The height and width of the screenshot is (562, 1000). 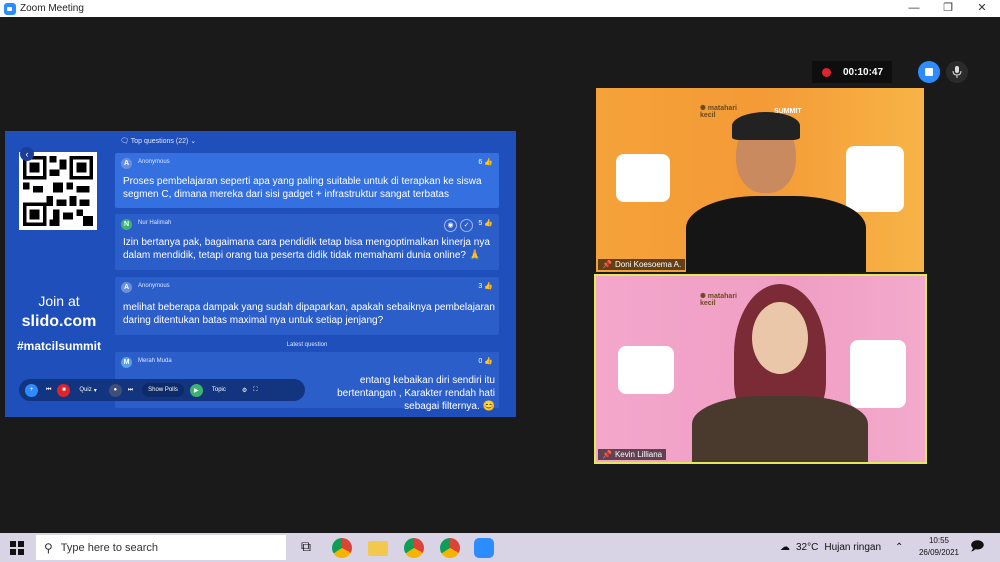 I want to click on question-author: Merah Muda, so click(x=155, y=361).